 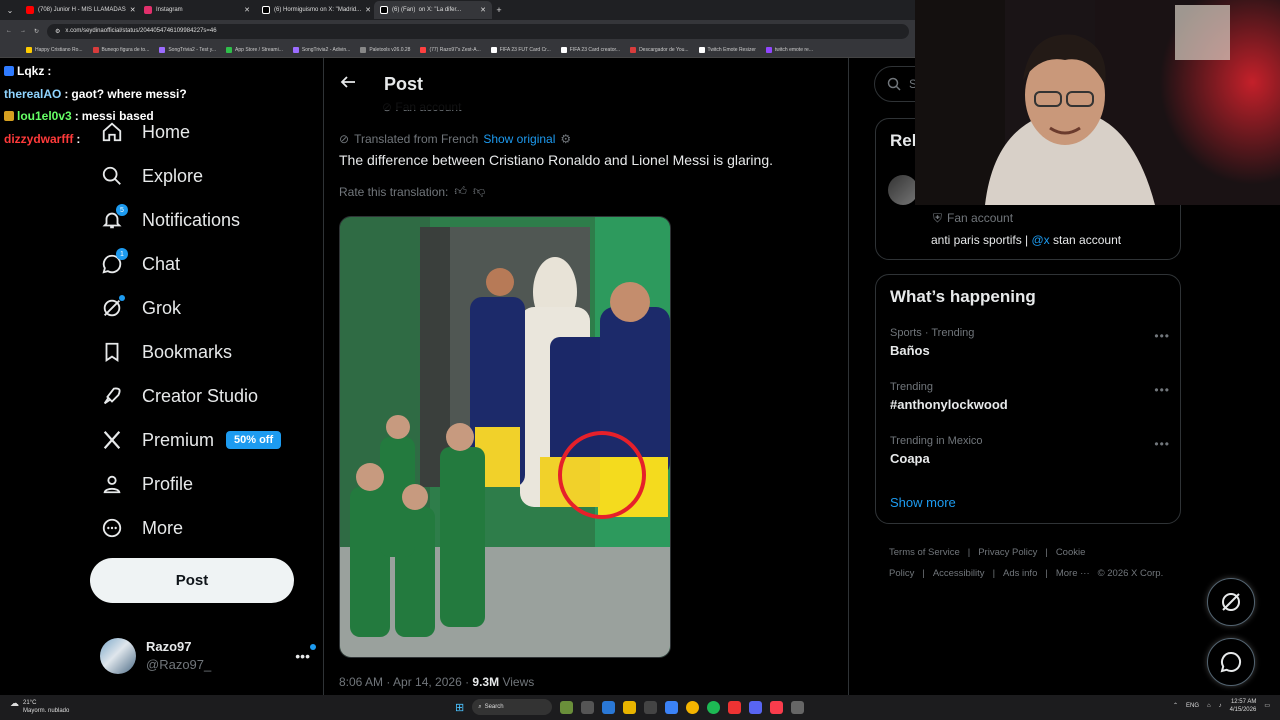 I want to click on nav-item-label: Chat, so click(x=161, y=263).